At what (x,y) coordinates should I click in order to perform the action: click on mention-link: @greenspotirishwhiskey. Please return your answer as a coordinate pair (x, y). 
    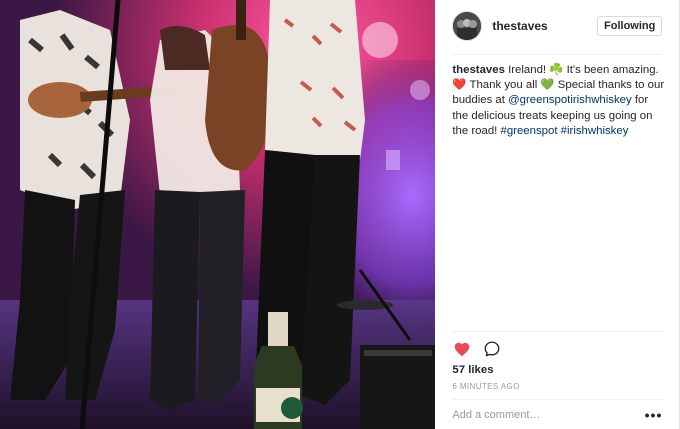
    Looking at the image, I should click on (570, 100).